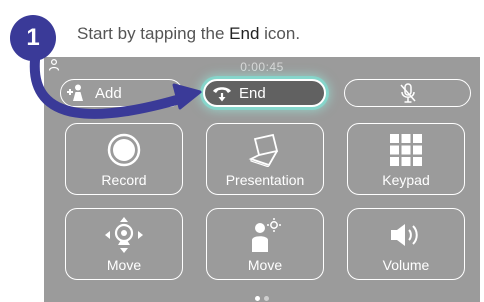  What do you see at coordinates (75, 92) in the screenshot?
I see `add-person-icon` at bounding box center [75, 92].